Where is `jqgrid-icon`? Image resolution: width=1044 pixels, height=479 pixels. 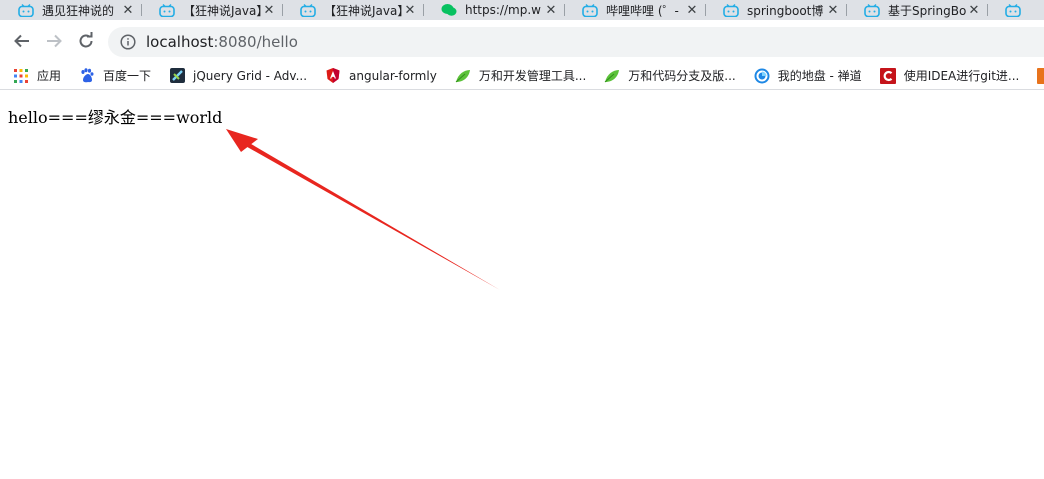 jqgrid-icon is located at coordinates (177, 76).